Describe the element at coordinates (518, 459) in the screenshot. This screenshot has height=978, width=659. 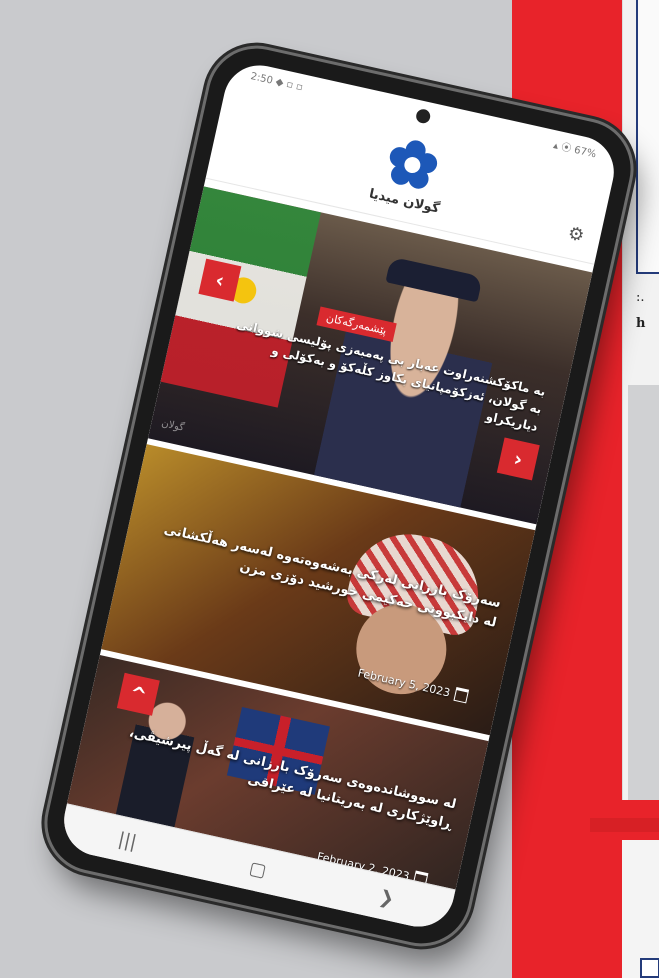
I see `slider-next-button: ›` at that location.